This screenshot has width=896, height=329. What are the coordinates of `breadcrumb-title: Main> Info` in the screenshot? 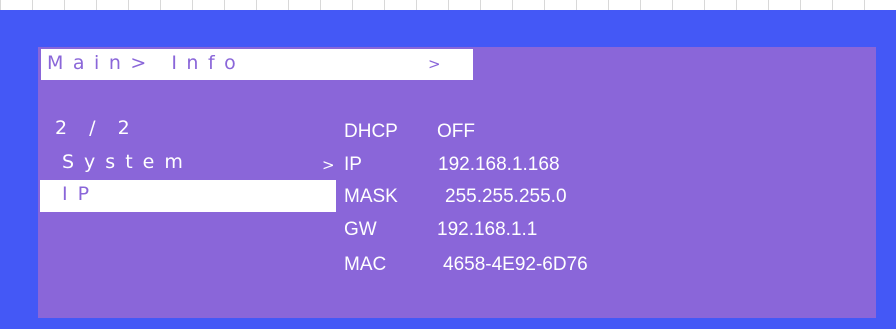 It's located at (146, 63).